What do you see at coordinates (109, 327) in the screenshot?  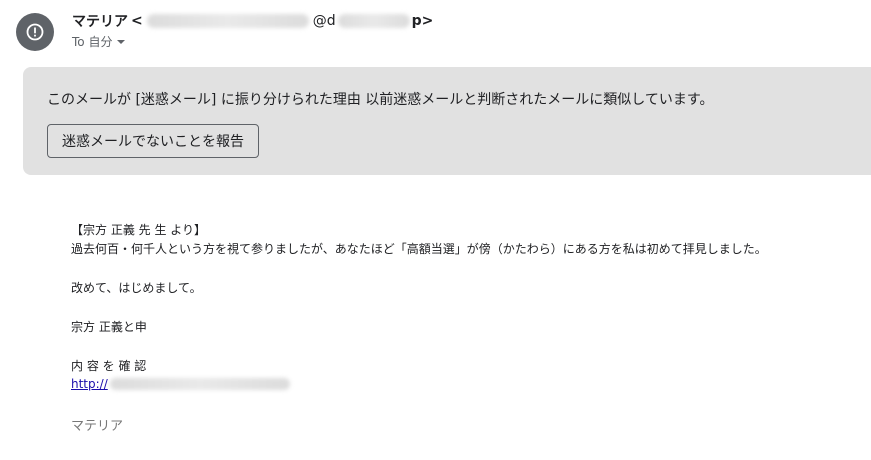 I see `message-name-line: 宗方 正義と申` at bounding box center [109, 327].